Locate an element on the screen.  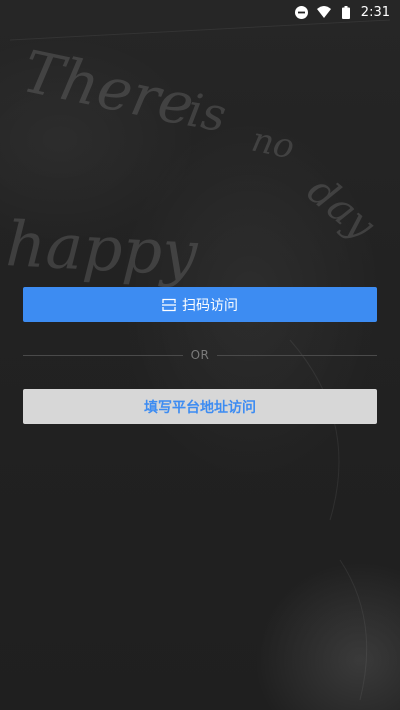
divider-line-left is located at coordinates (103, 355).